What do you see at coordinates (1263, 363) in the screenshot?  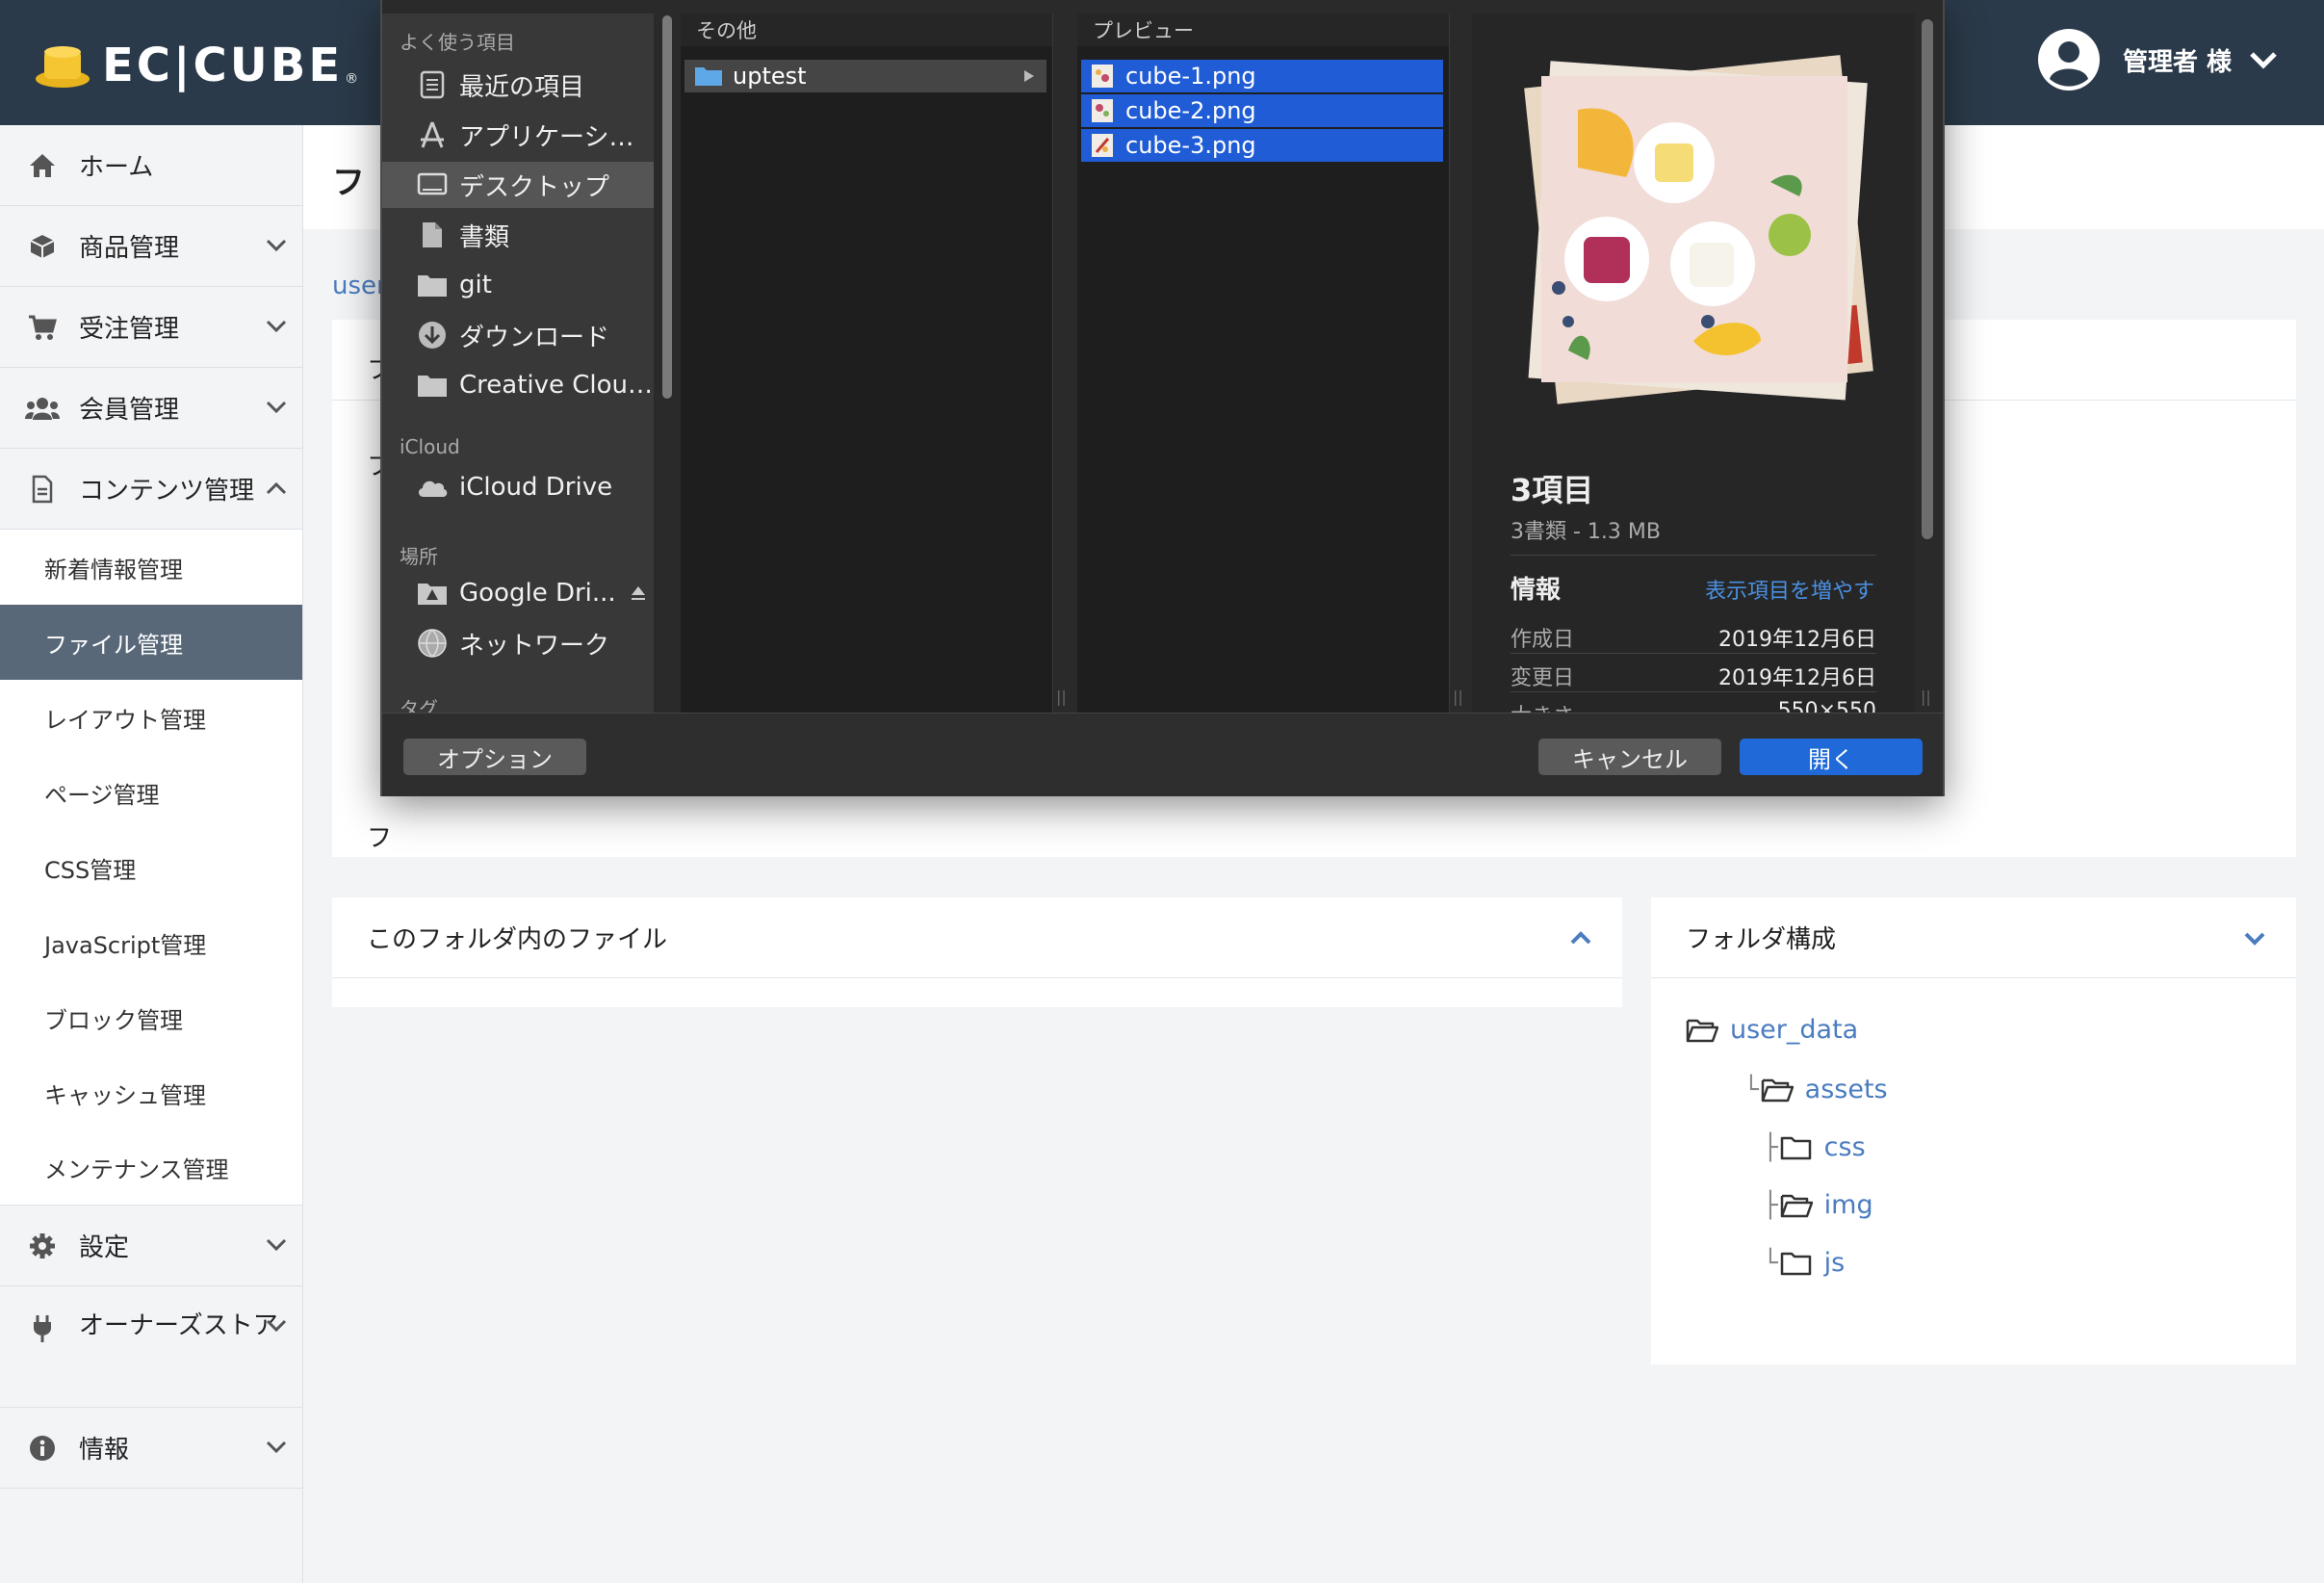 I see `browser-column-2: プレビュー cube-1.png cube-2.png cube-3.png` at bounding box center [1263, 363].